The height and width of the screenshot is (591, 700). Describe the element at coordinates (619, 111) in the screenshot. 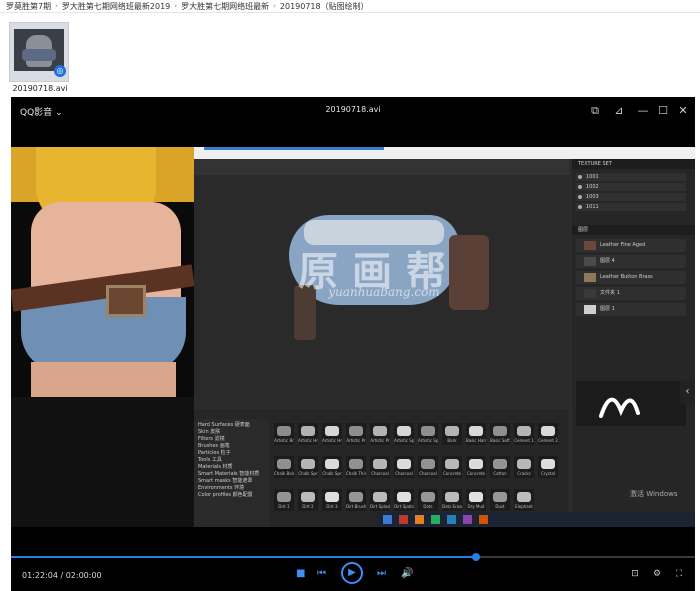

I see `minimize-mini-icon: ⊿` at that location.